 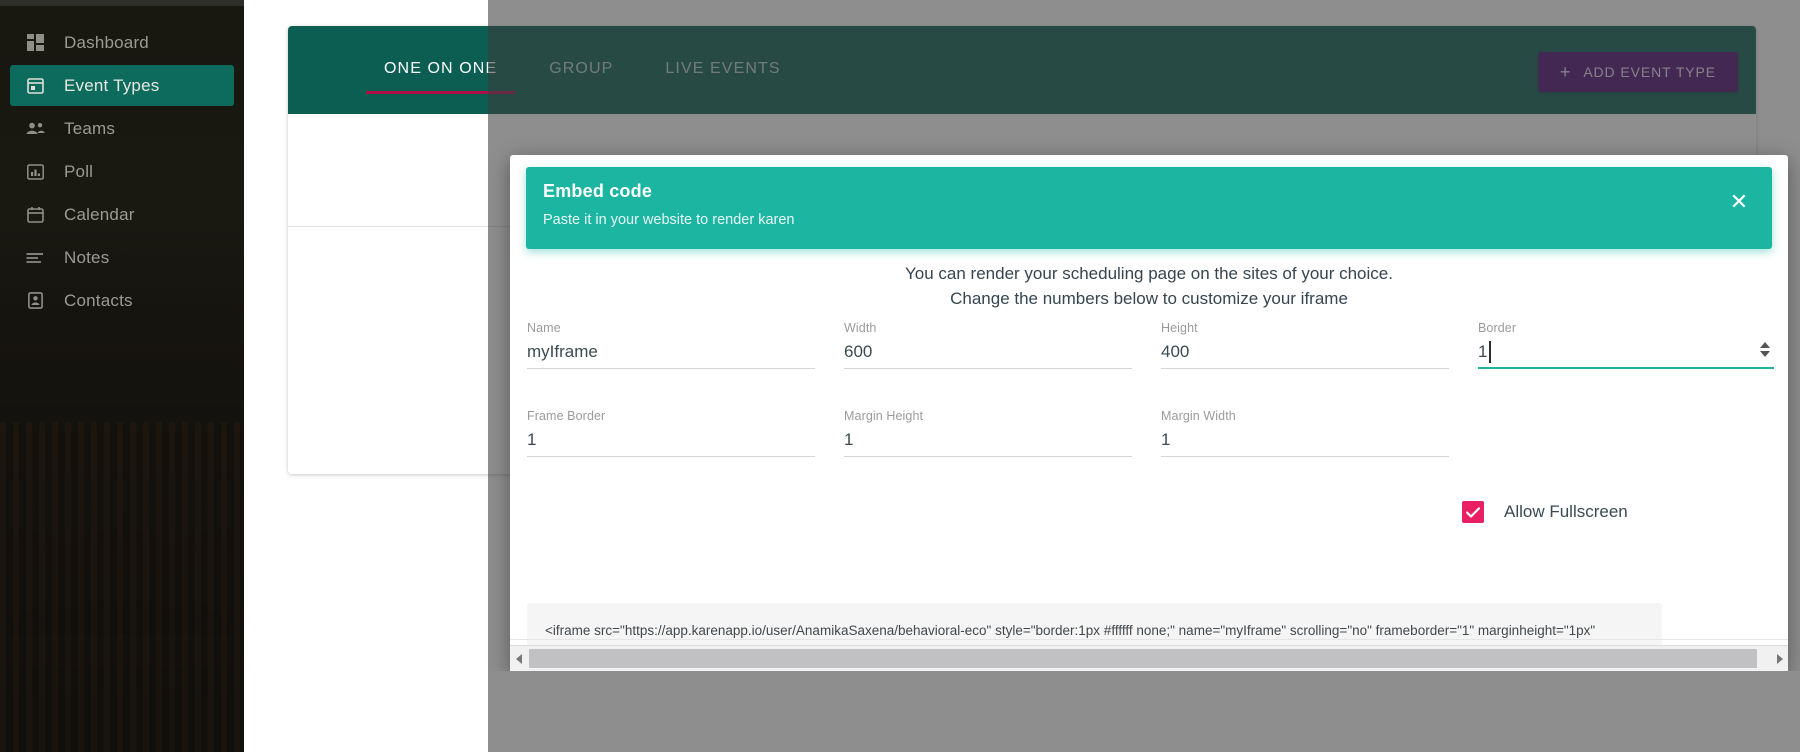 I want to click on sidebar-item-notes: Notes, so click(x=122, y=257).